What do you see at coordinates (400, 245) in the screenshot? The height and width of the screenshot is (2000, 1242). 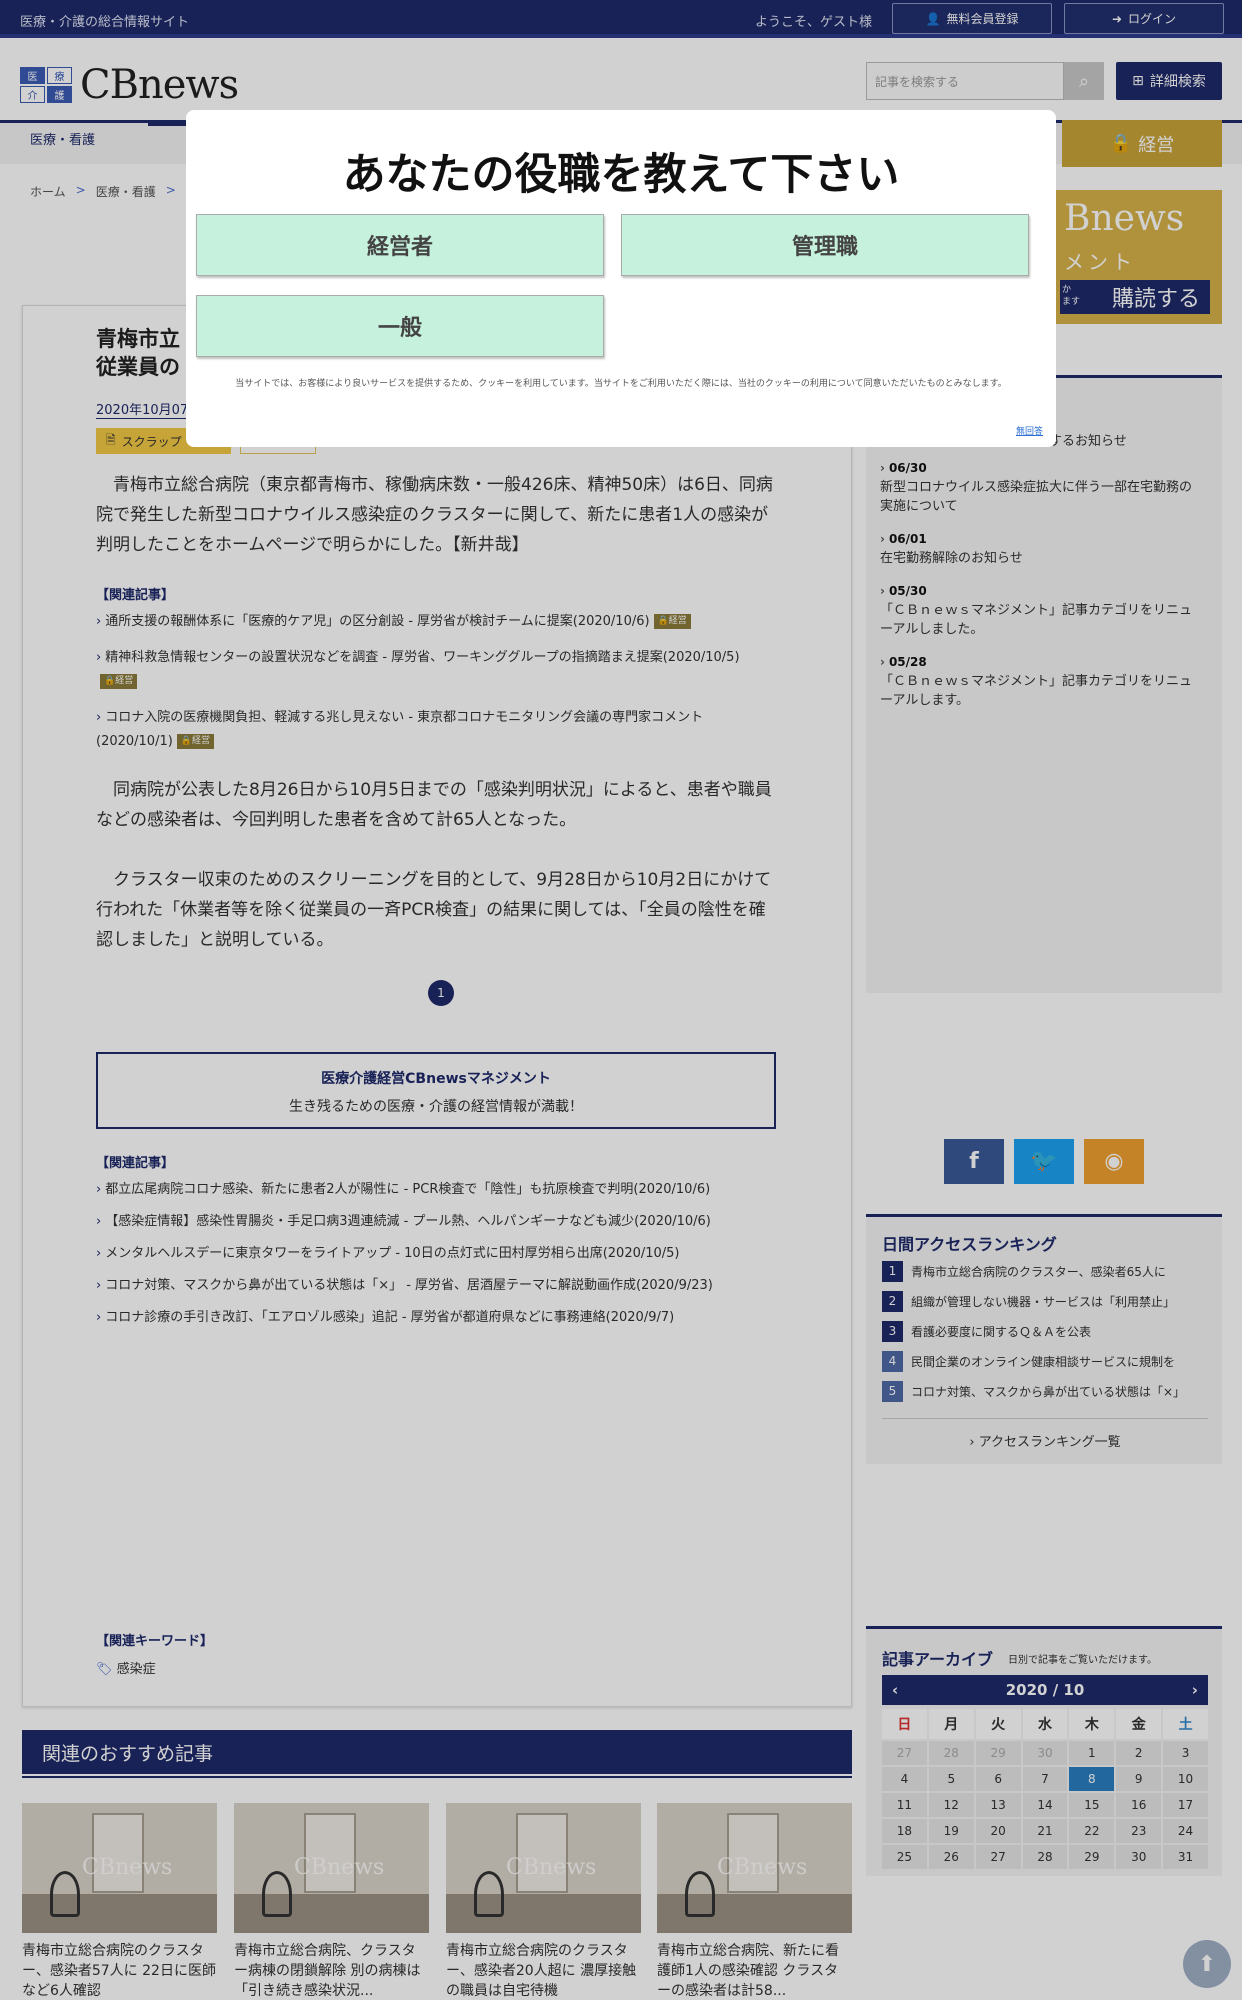 I see `role-button-executive: 経営者` at bounding box center [400, 245].